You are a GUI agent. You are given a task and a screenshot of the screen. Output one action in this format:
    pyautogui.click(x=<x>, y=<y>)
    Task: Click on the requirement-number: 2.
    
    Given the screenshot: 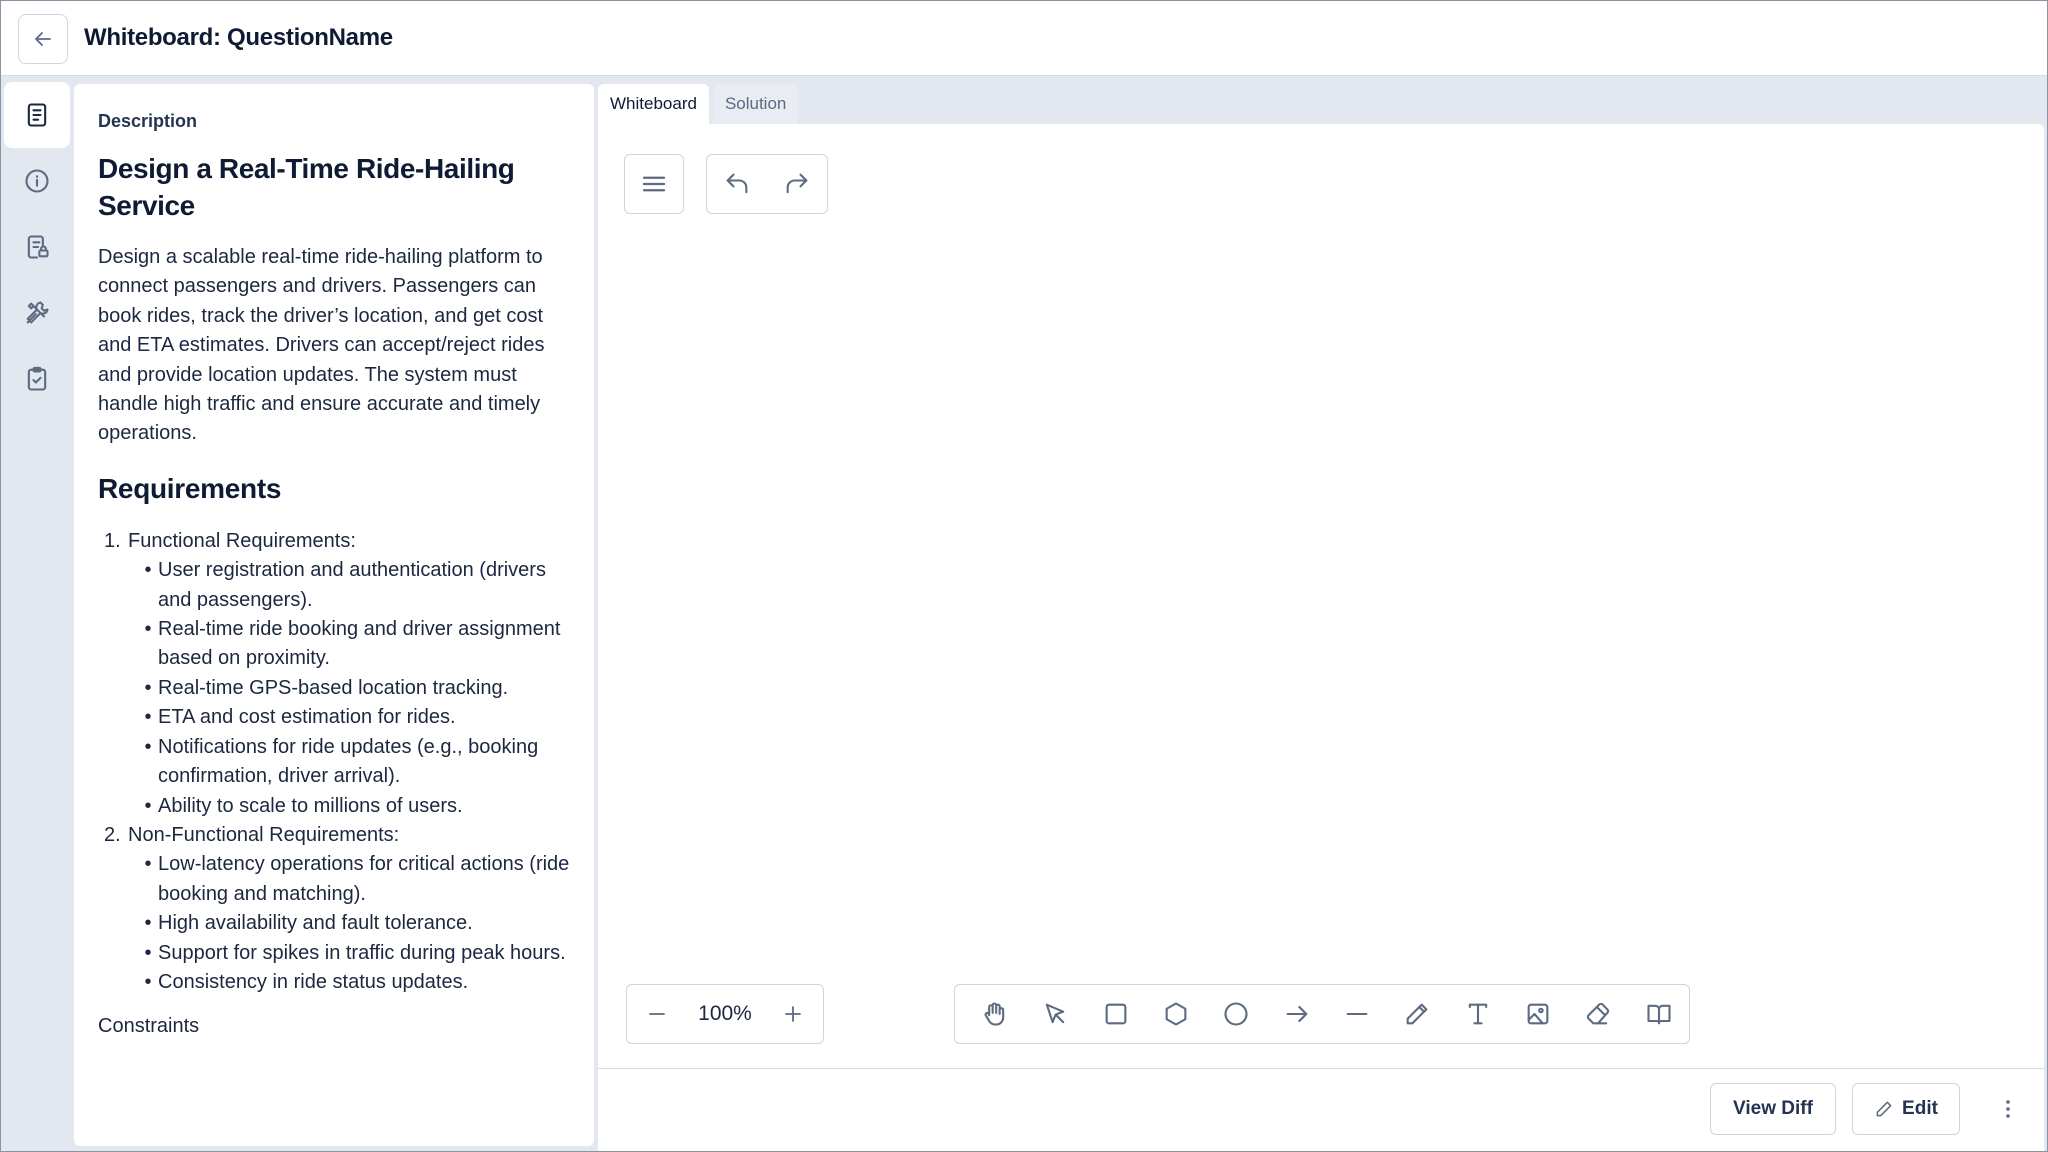 What is the action you would take?
    pyautogui.click(x=112, y=834)
    